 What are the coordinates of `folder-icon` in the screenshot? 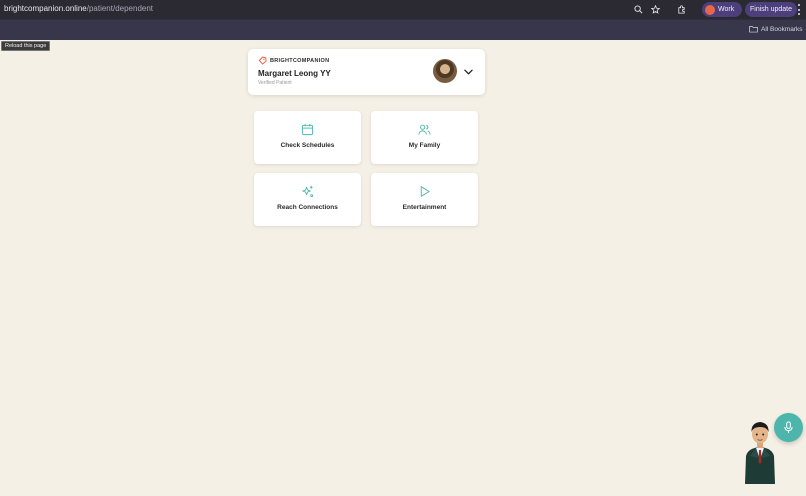 It's located at (753, 29).